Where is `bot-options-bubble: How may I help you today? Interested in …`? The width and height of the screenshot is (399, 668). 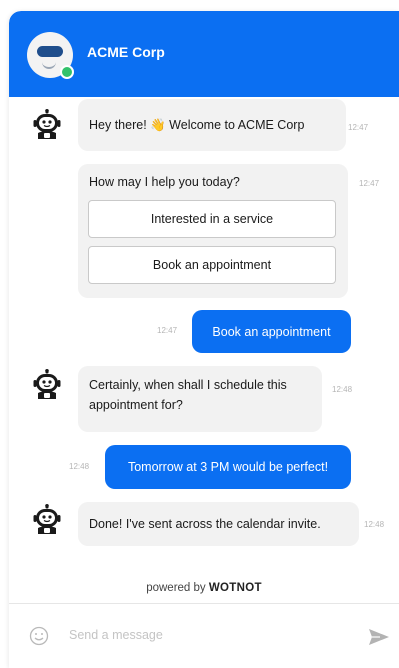 bot-options-bubble: How may I help you today? Interested in … is located at coordinates (213, 231).